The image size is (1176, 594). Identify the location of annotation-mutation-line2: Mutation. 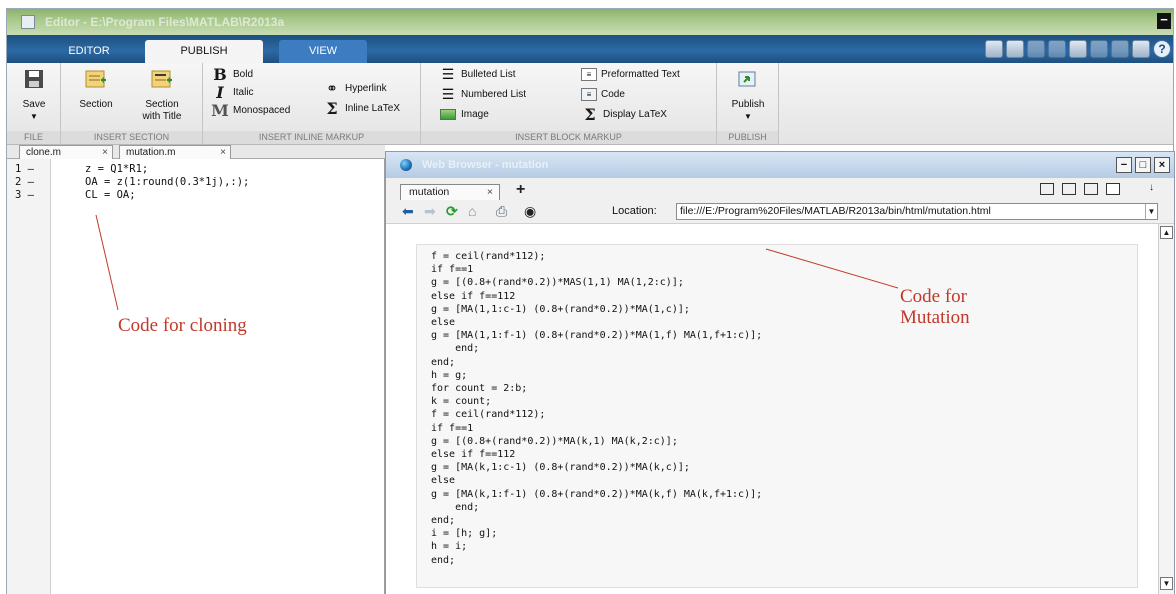
(935, 317).